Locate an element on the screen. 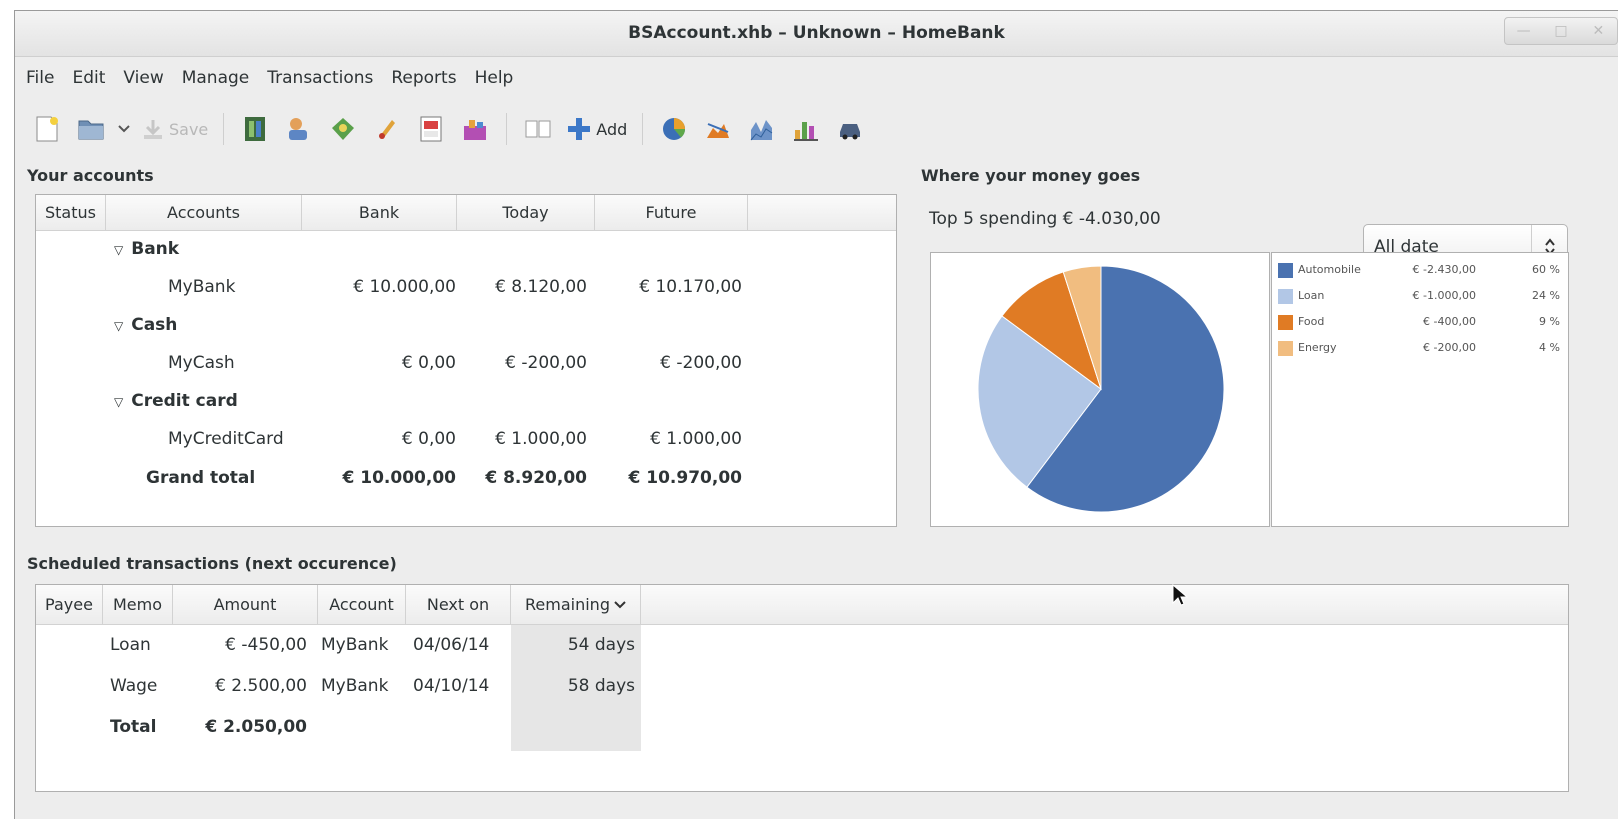  account-today-balance: € 8.120,00 is located at coordinates (541, 287).